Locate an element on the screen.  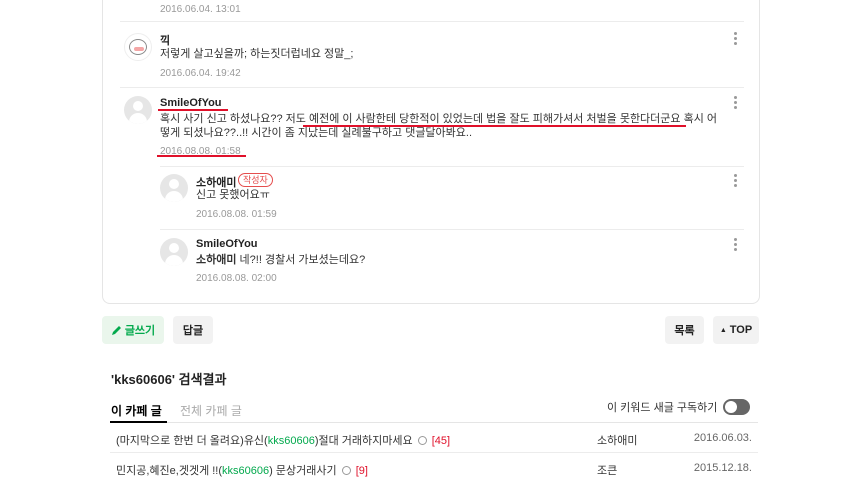
comment-text: 저렇게 살고싶을까; 하는짓더럽네요 정말_; is located at coordinates (257, 54).